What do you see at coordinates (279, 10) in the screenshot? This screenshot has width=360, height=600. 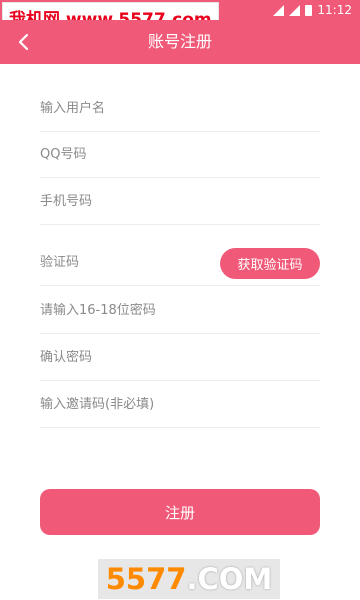 I see `wifi-signal-icon` at bounding box center [279, 10].